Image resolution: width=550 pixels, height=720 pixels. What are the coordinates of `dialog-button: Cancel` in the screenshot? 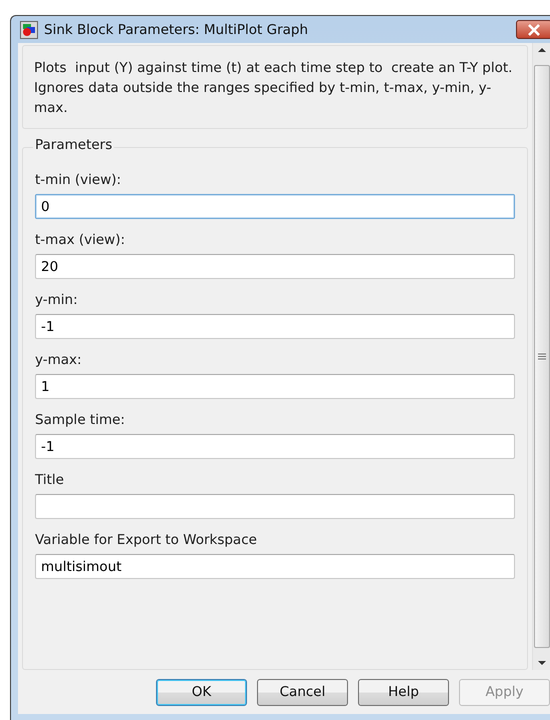 It's located at (302, 692).